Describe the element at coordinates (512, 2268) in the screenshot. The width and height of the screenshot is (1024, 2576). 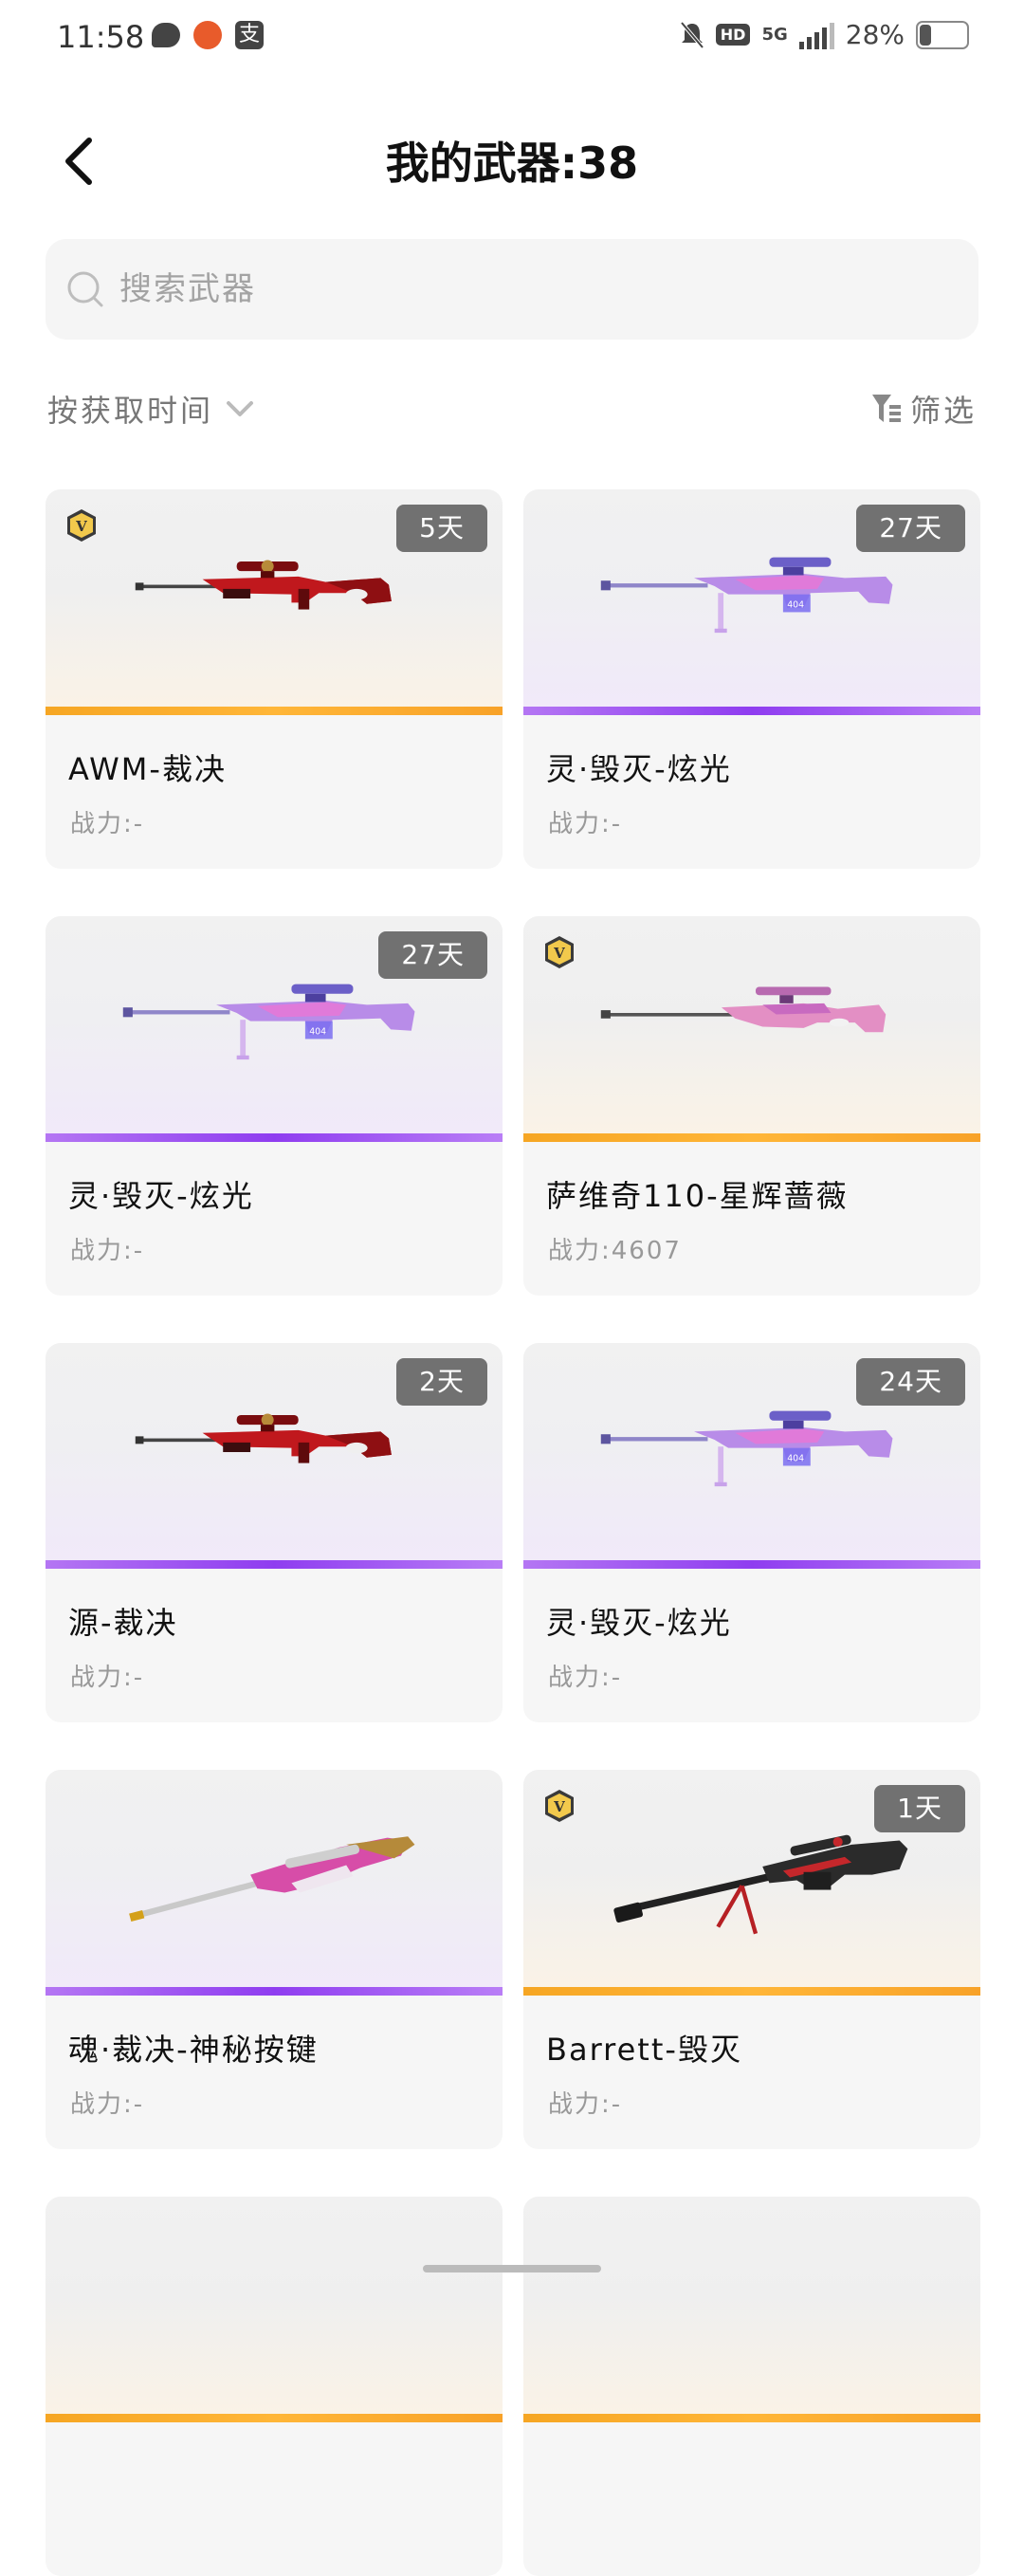
I see `home-indicator` at that location.